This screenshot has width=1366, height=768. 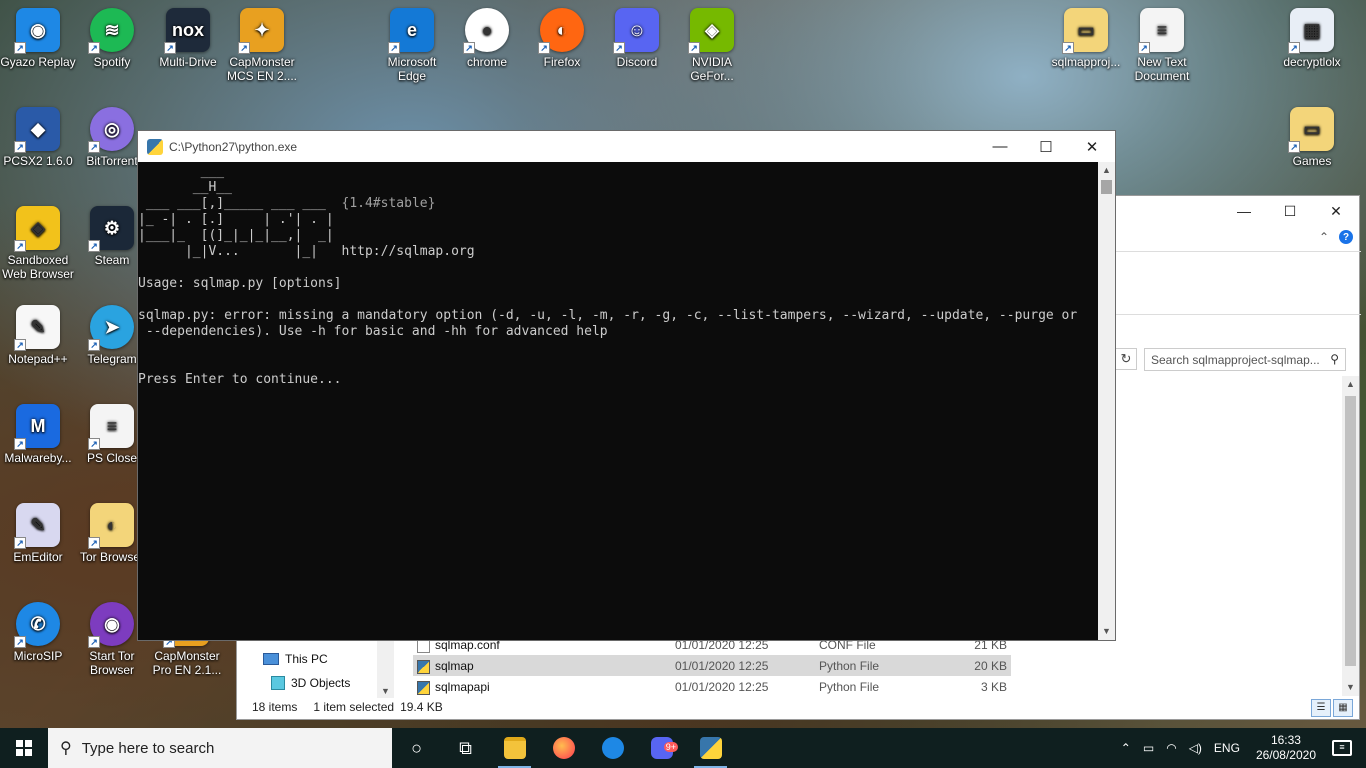 What do you see at coordinates (993, 686) in the screenshot?
I see `file-size: 3 KB` at bounding box center [993, 686].